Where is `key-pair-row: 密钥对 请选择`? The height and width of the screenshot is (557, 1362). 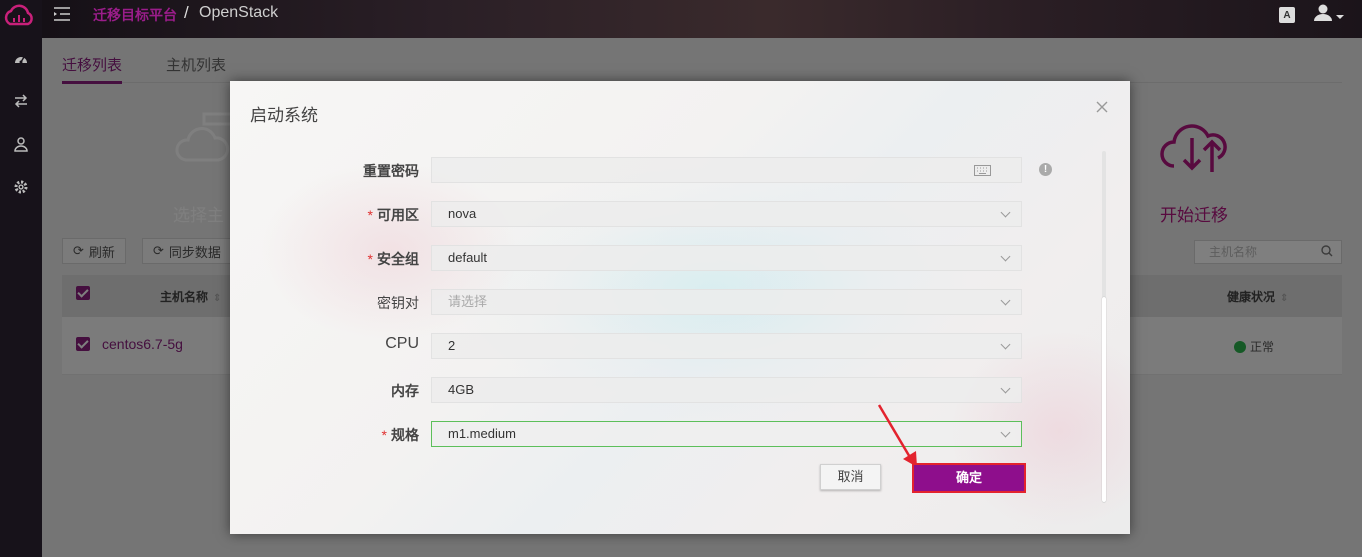 key-pair-row: 密钥对 请选择 is located at coordinates (680, 302).